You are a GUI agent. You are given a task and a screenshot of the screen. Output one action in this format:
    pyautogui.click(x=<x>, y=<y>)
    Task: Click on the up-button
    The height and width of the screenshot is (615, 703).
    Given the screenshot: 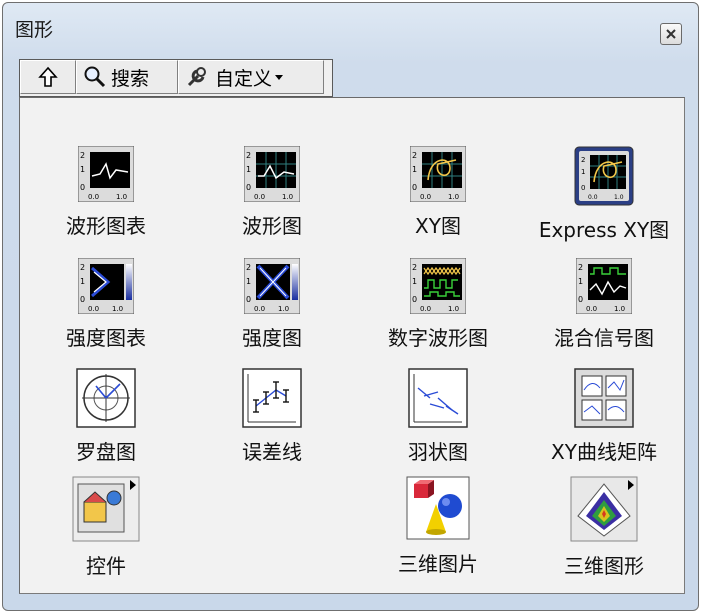 What is the action you would take?
    pyautogui.click(x=48, y=77)
    